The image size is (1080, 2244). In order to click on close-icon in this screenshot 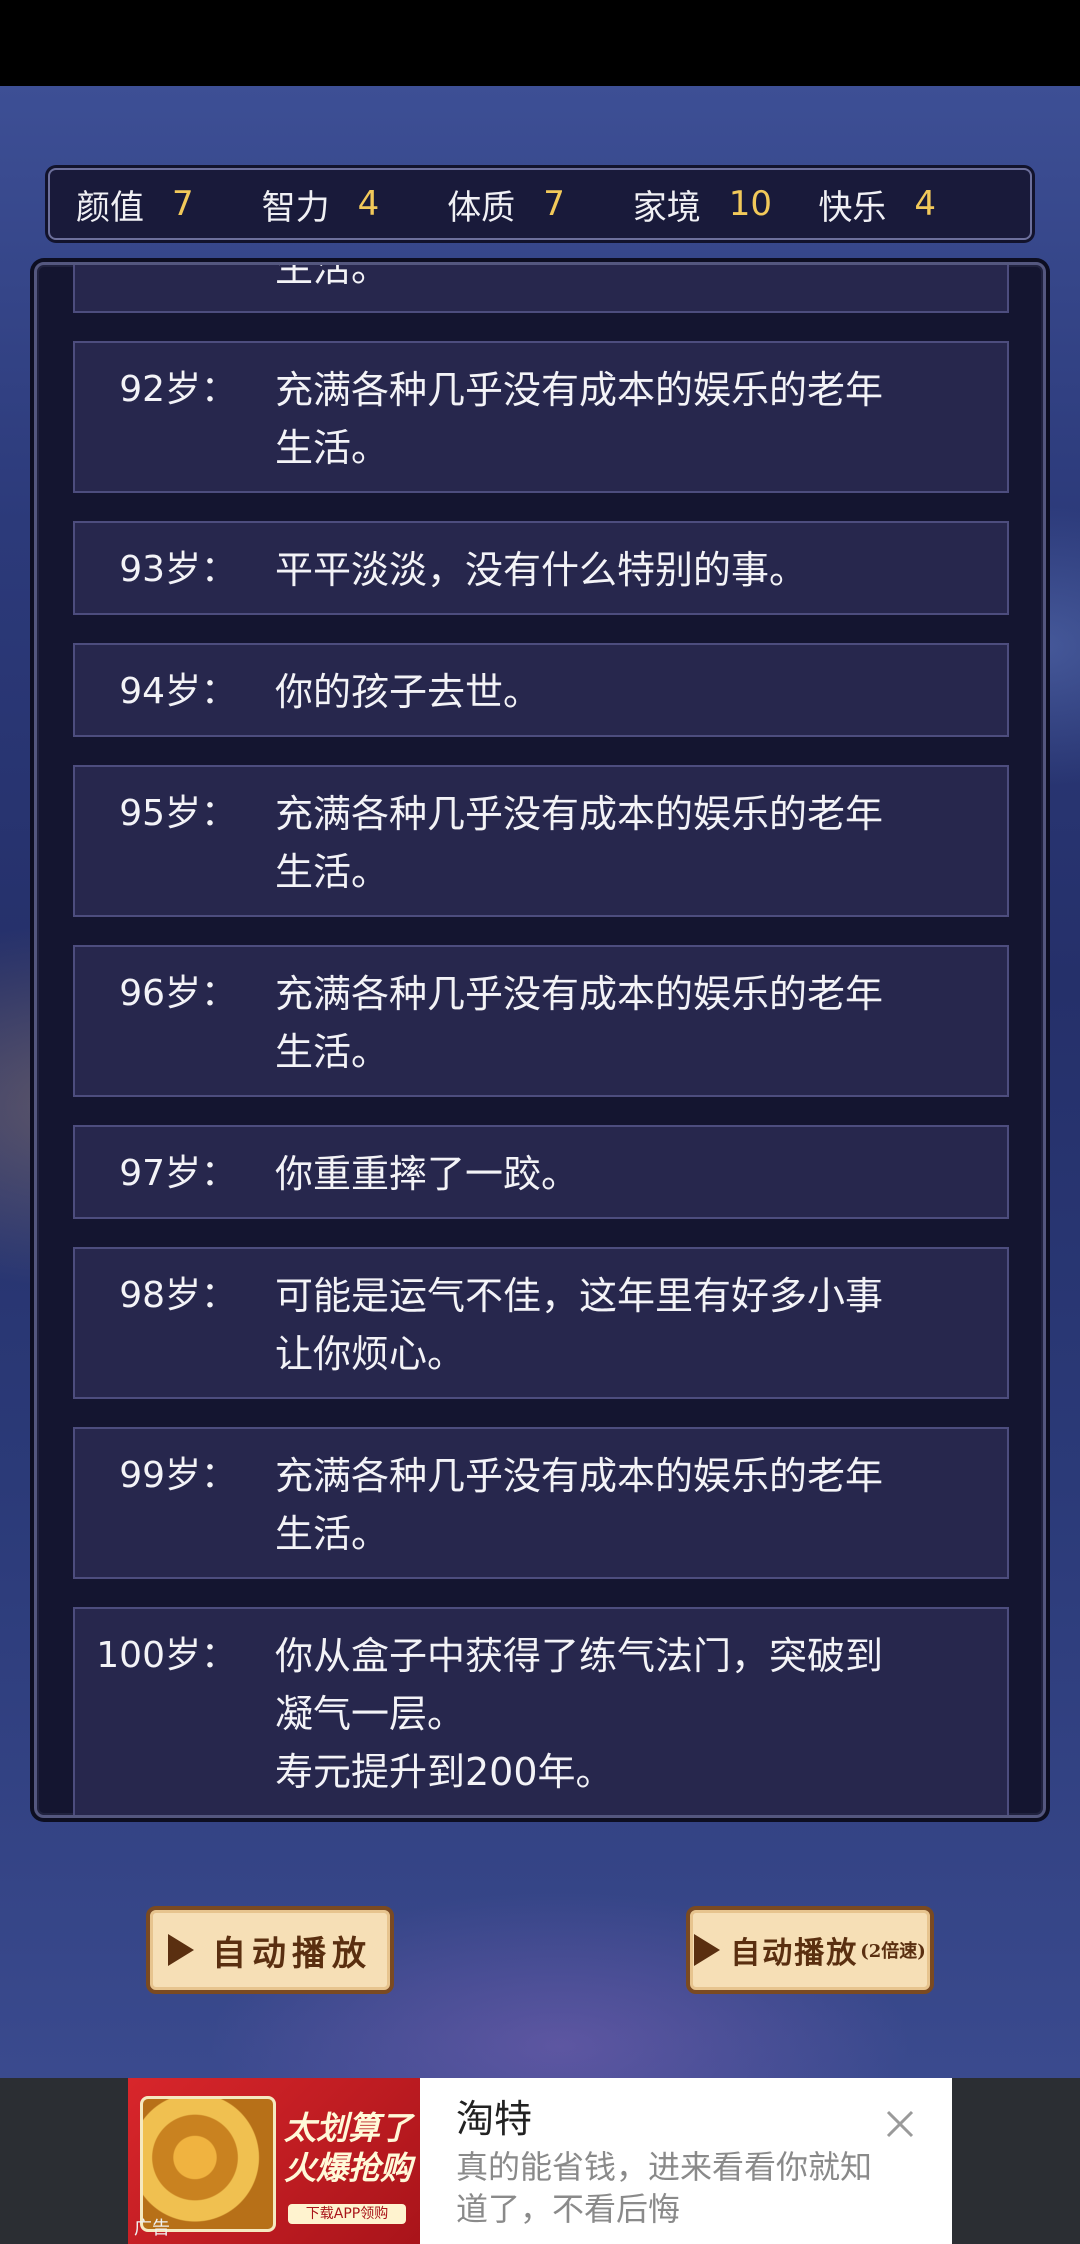, I will do `click(900, 2124)`.